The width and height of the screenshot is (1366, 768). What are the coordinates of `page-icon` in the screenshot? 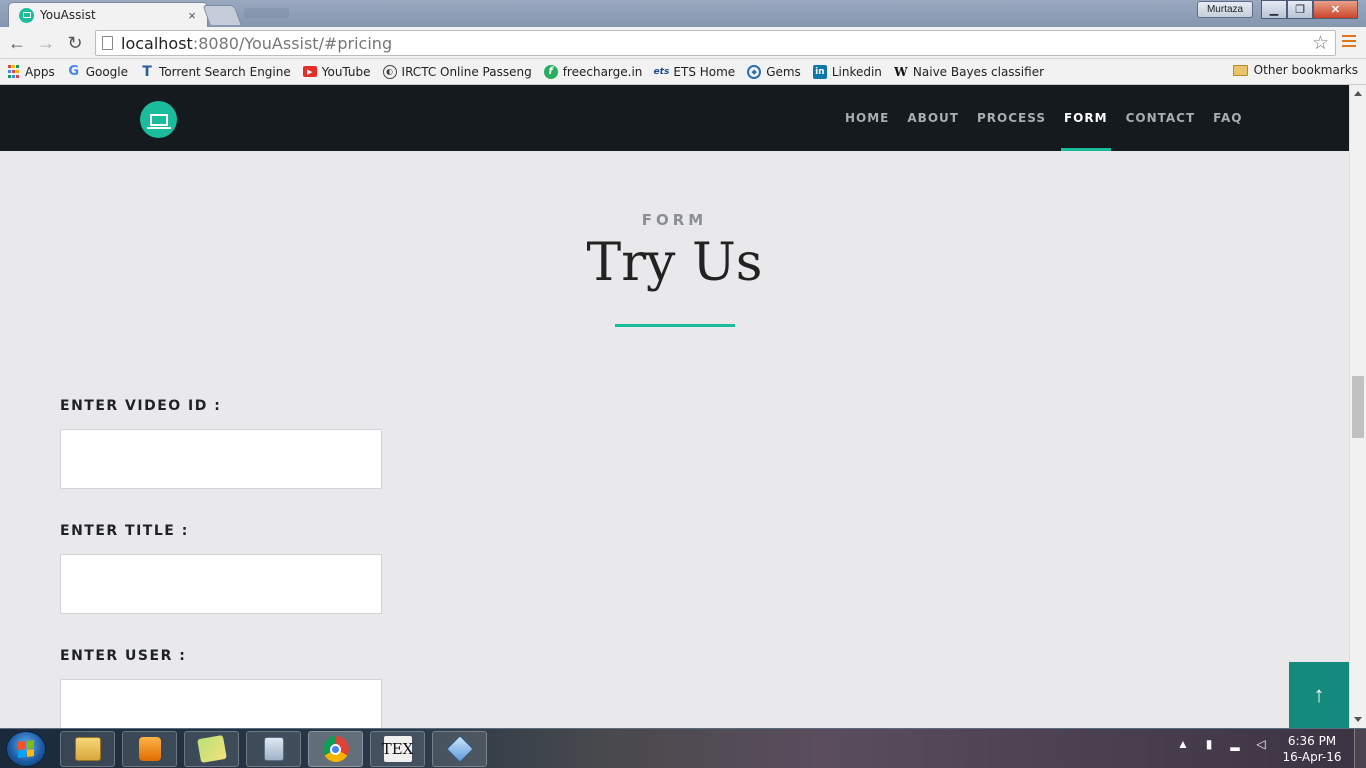 It's located at (107, 43).